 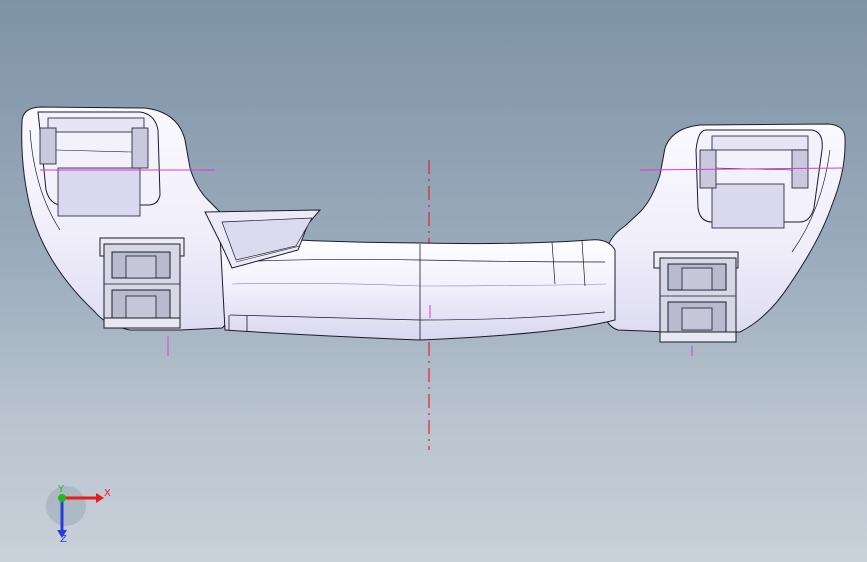 What do you see at coordinates (66, 506) in the screenshot?
I see `triad-shadow` at bounding box center [66, 506].